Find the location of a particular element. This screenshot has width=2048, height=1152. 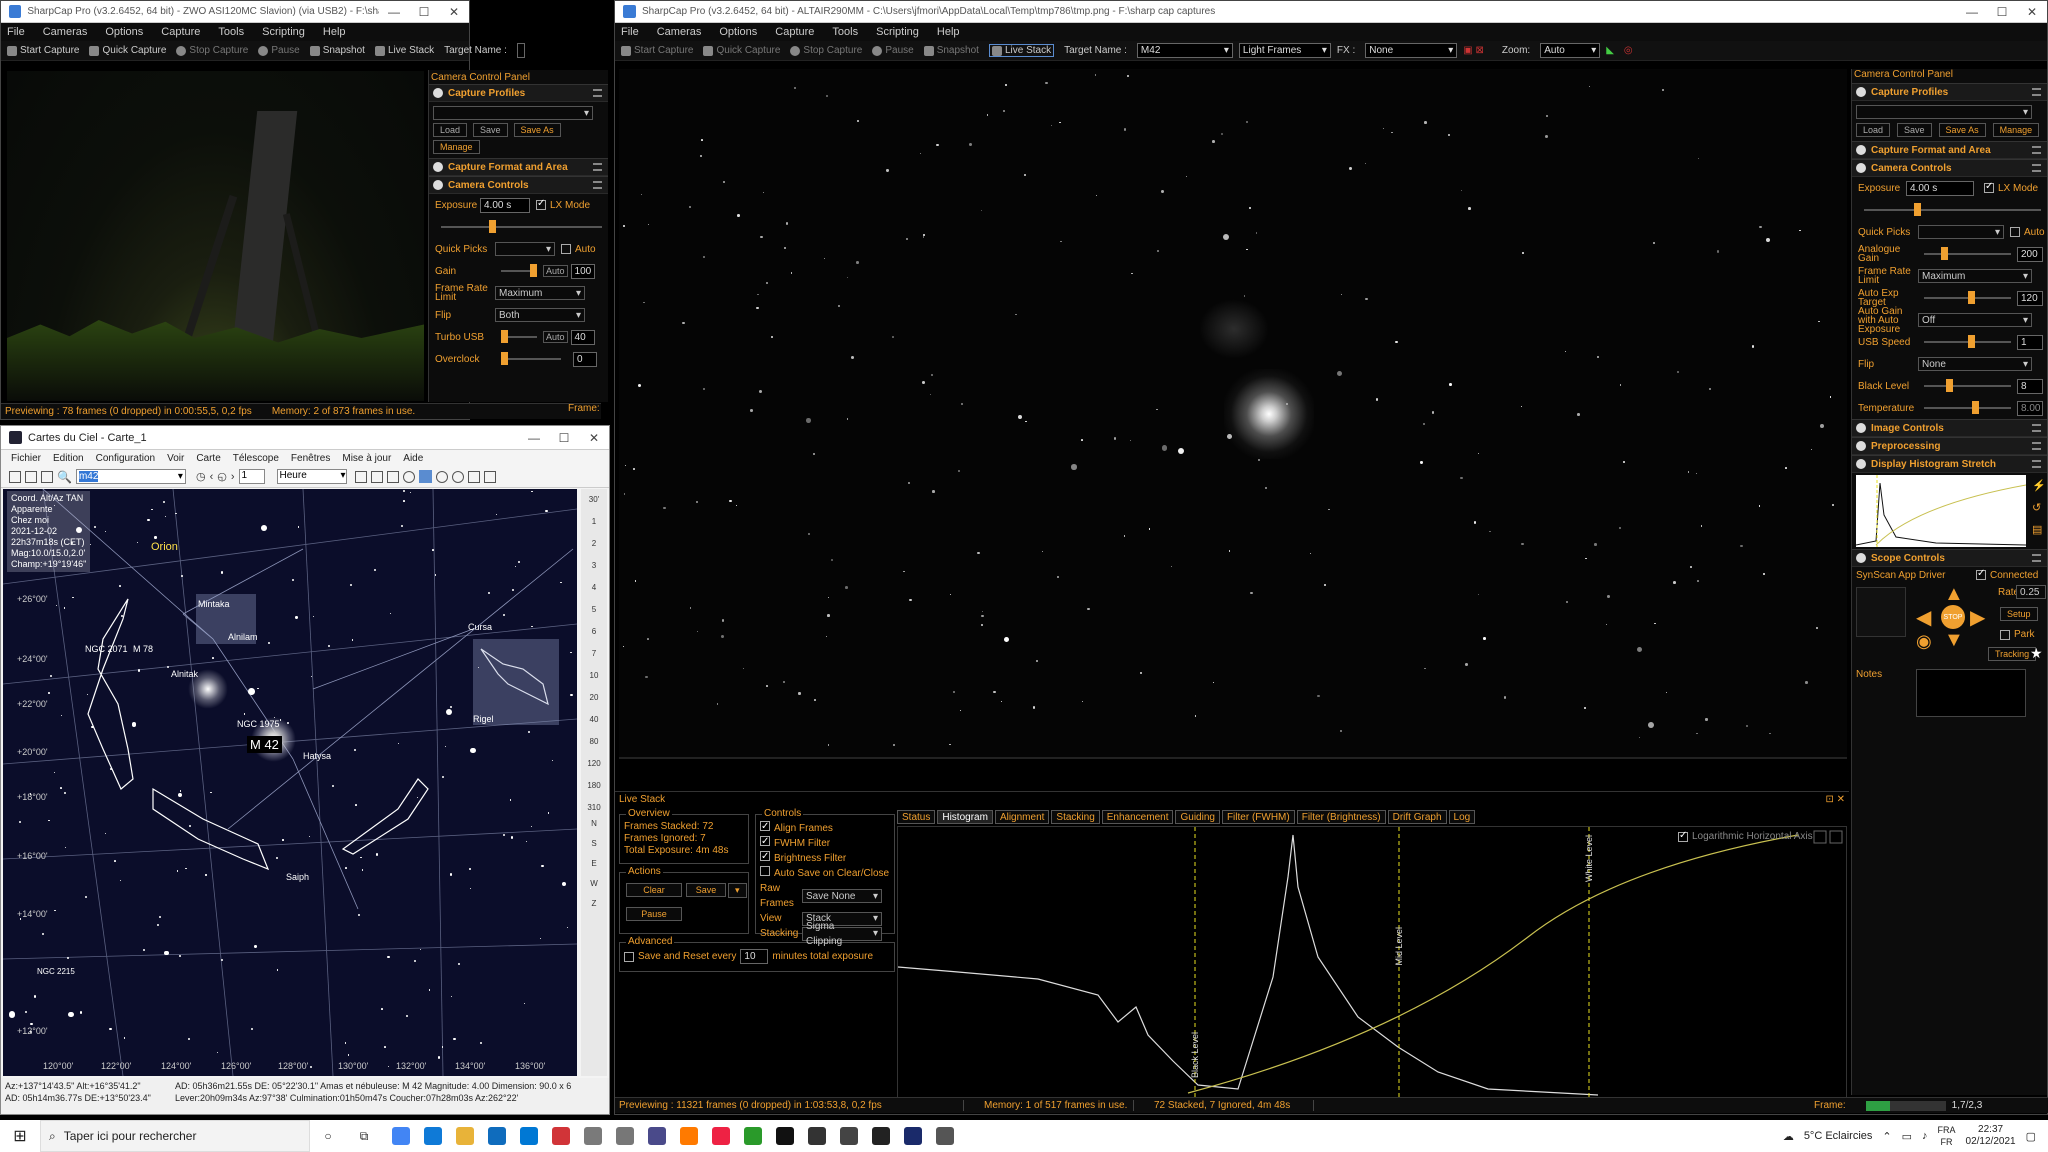

menu-fichier: Fichier is located at coordinates (26, 458).